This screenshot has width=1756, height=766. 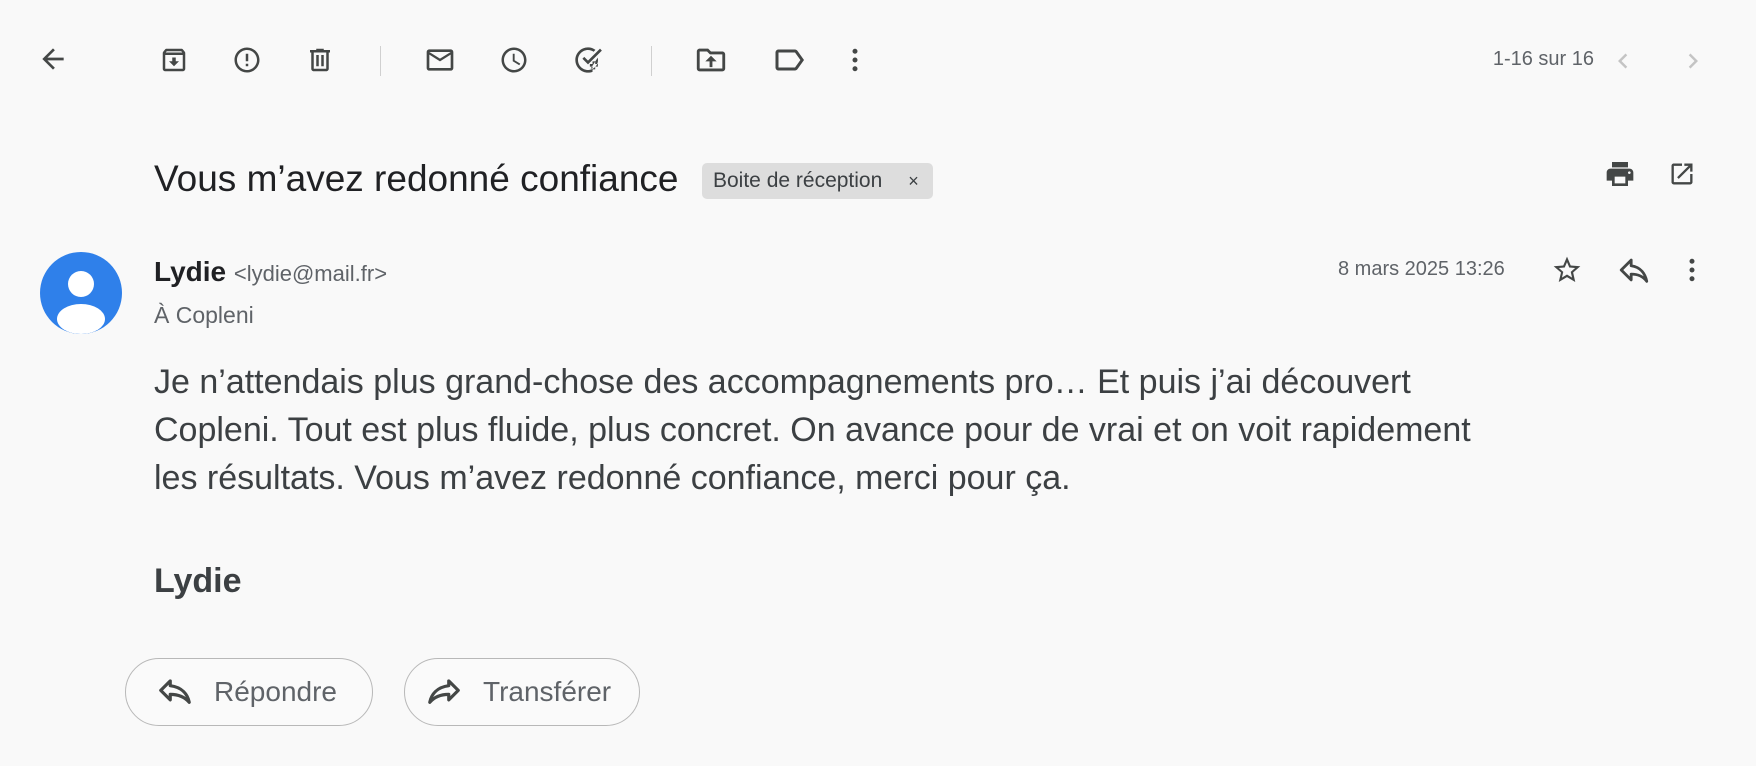 I want to click on star-button, so click(x=1567, y=270).